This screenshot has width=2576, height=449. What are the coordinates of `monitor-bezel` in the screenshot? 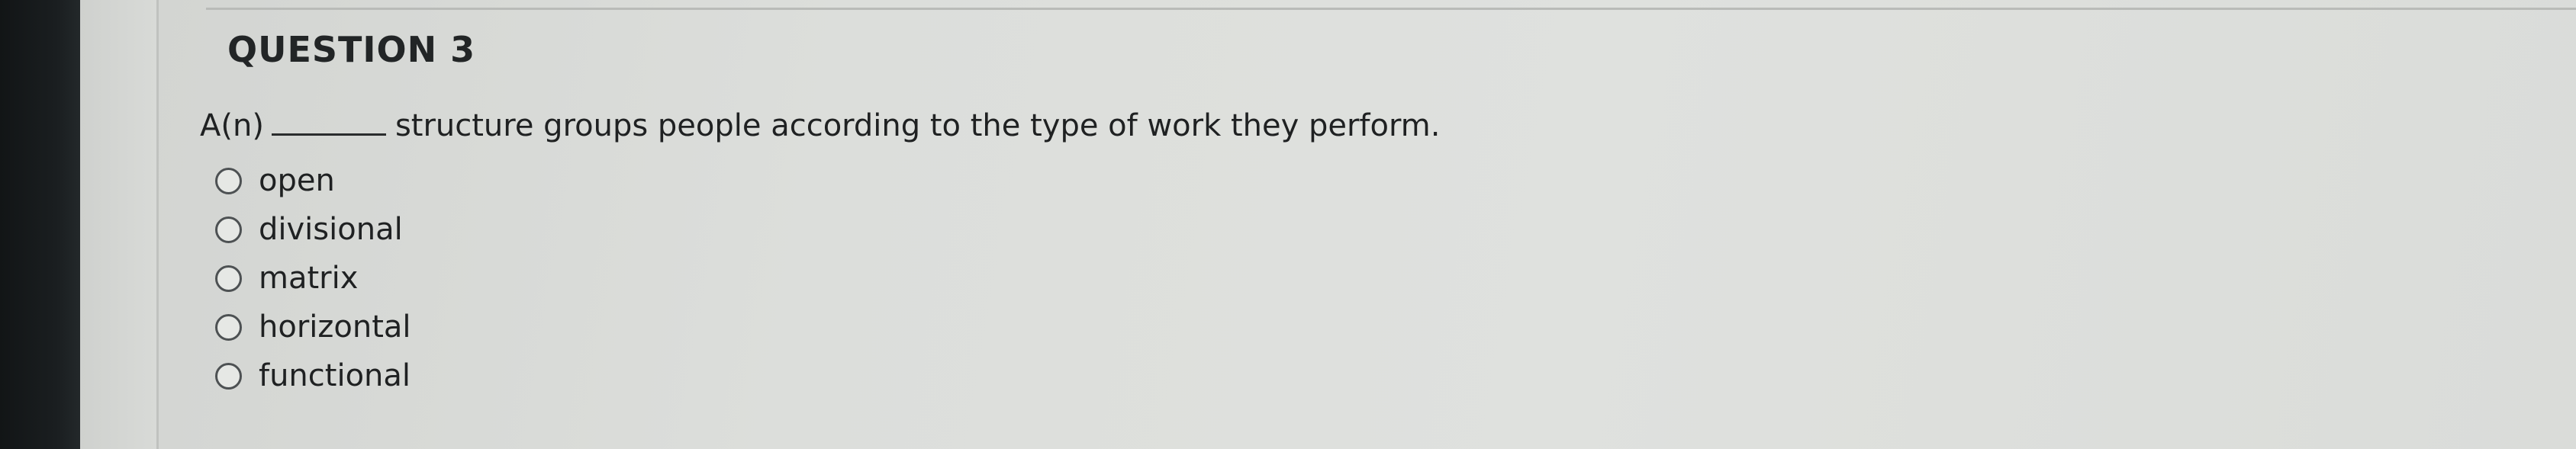 It's located at (40, 224).